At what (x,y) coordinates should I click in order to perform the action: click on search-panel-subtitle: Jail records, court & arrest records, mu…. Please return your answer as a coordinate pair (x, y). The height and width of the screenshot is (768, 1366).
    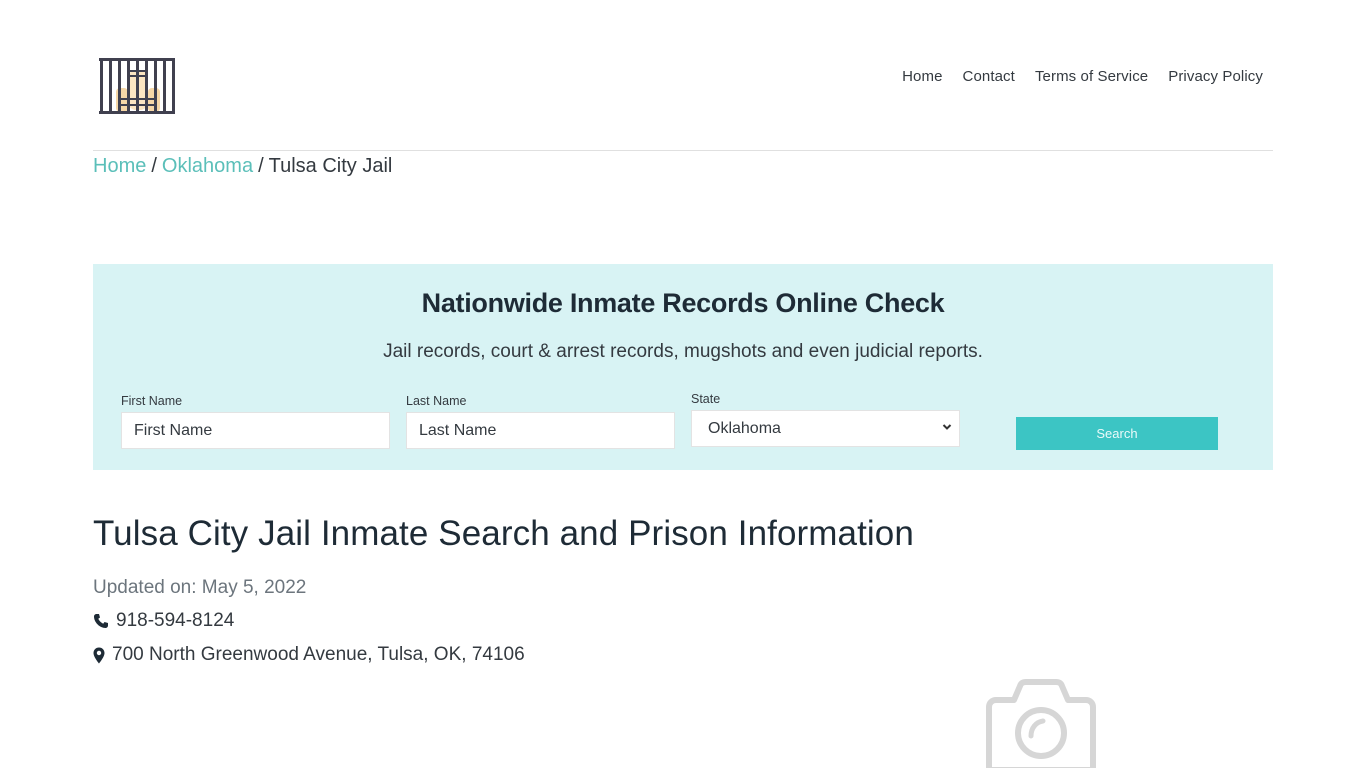
    Looking at the image, I should click on (683, 351).